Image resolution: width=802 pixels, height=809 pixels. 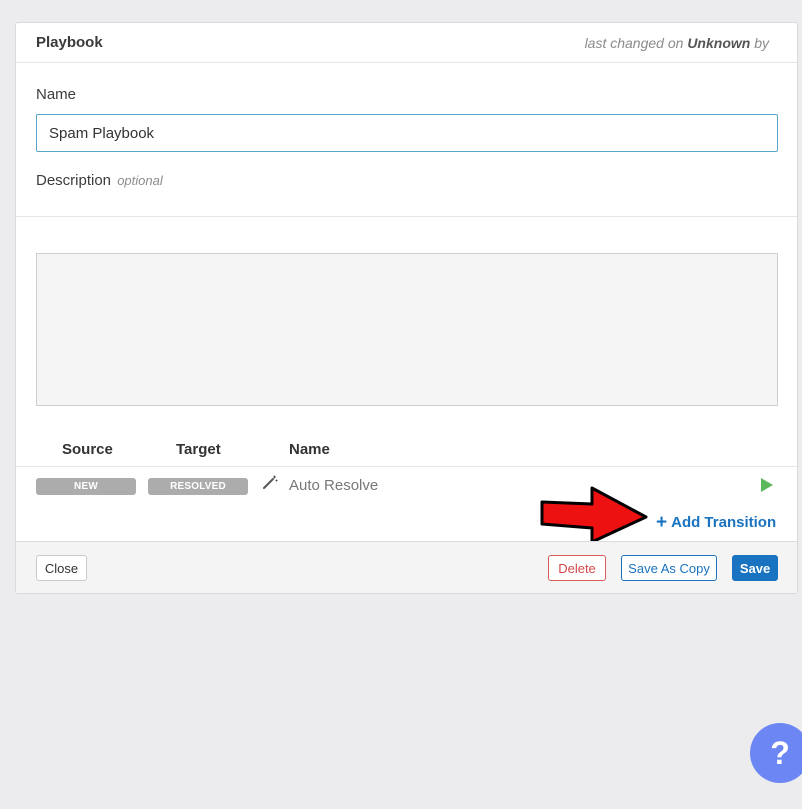 I want to click on last-changed-prefix: last changed on, so click(x=634, y=42).